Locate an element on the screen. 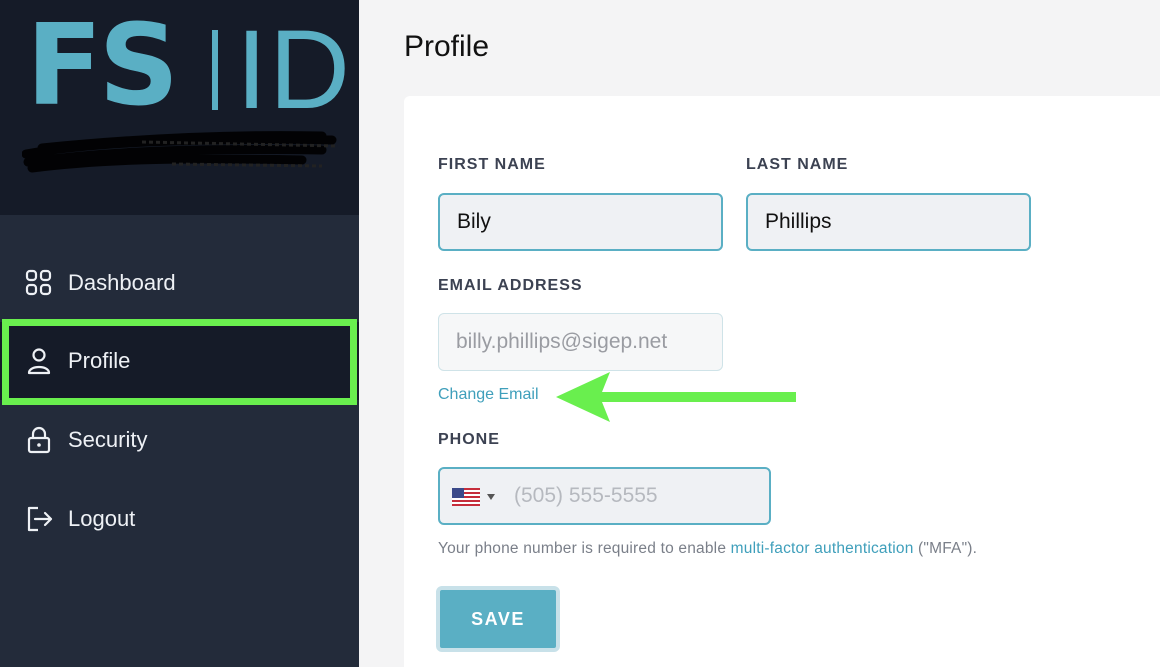  phone-field: (505) 555-5555 is located at coordinates (604, 496).